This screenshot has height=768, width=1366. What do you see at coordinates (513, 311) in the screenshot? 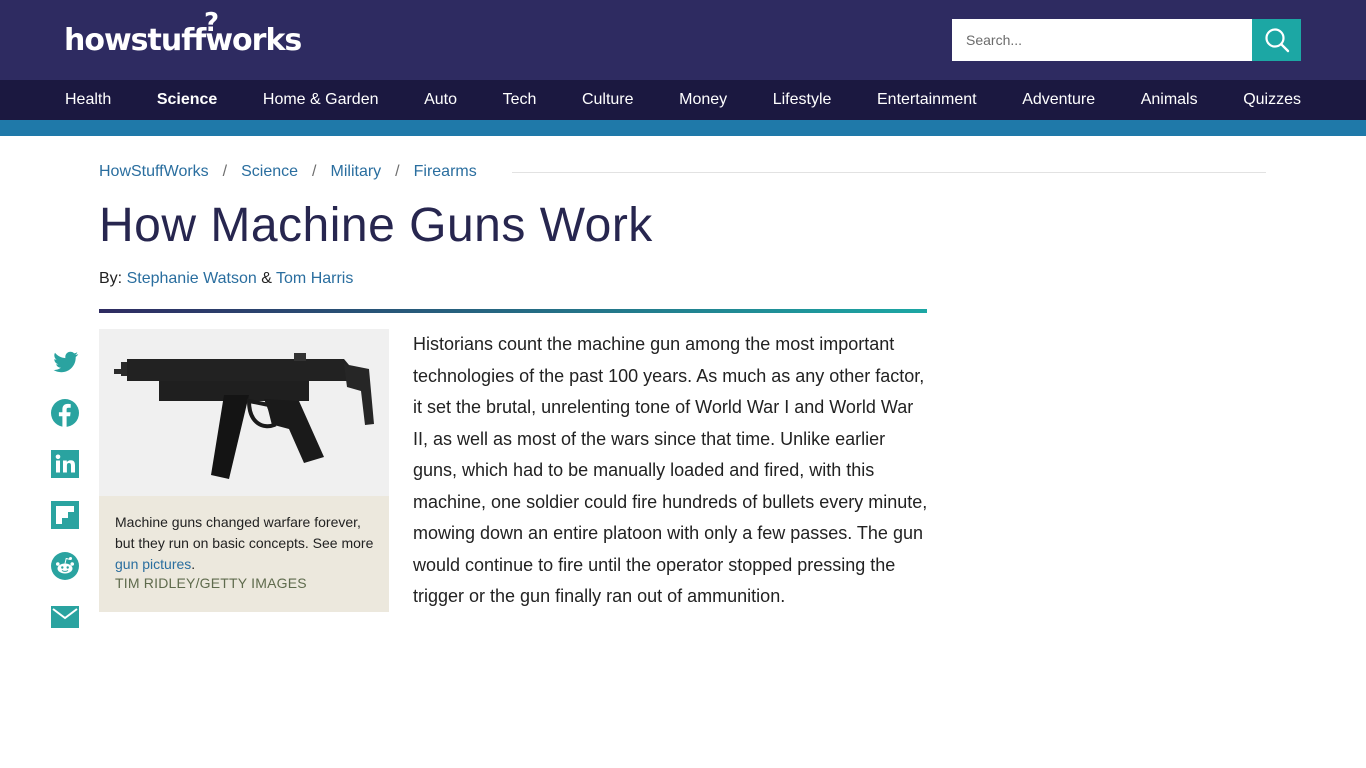
I see `title-divider` at bounding box center [513, 311].